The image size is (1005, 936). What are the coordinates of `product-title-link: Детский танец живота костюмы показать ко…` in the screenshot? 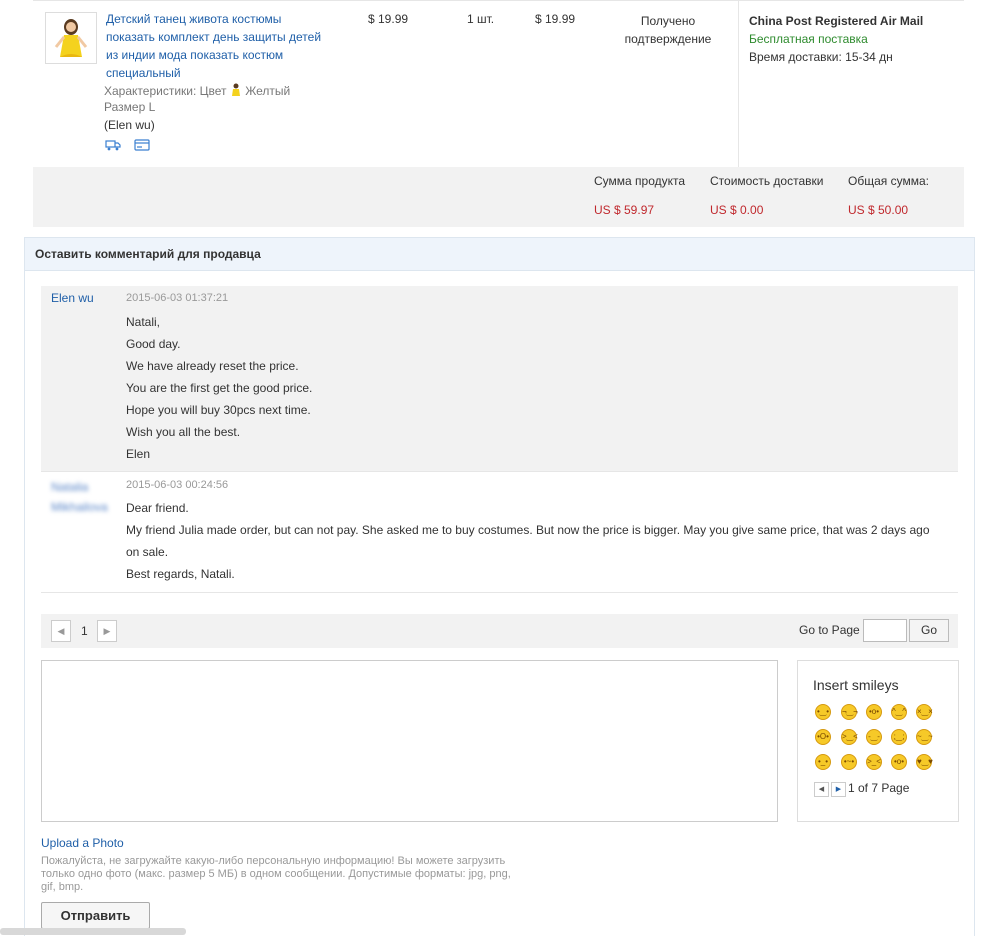 It's located at (221, 46).